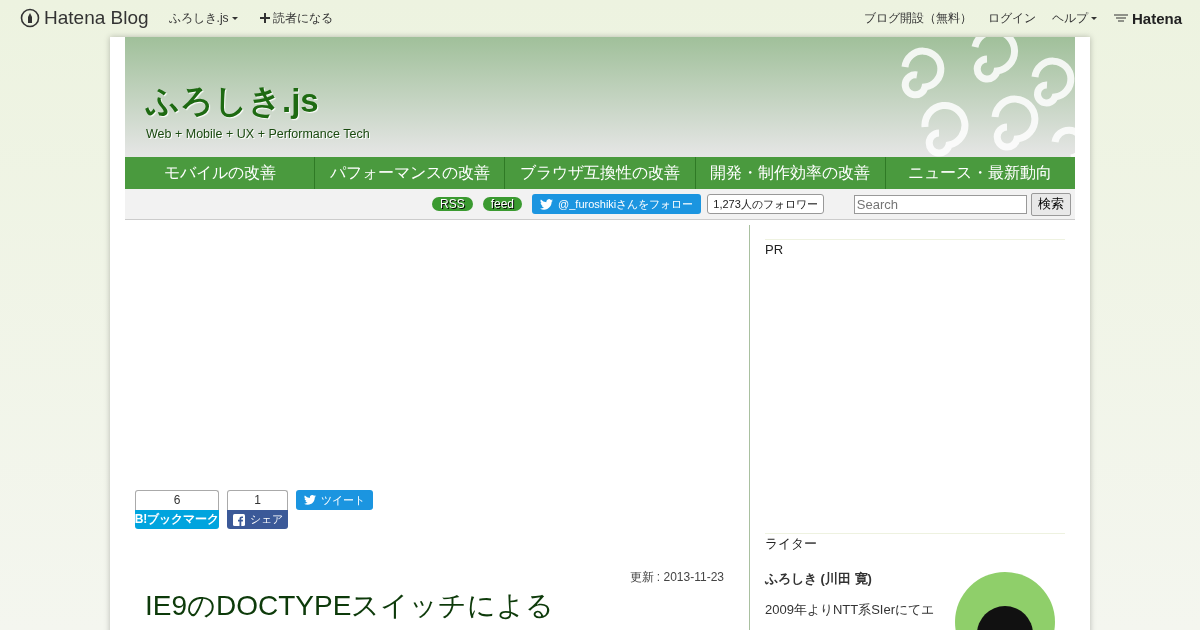 This screenshot has width=1200, height=630. Describe the element at coordinates (258, 134) in the screenshot. I see `blog-description: Web + Mobile + UX + Performance Tech` at that location.